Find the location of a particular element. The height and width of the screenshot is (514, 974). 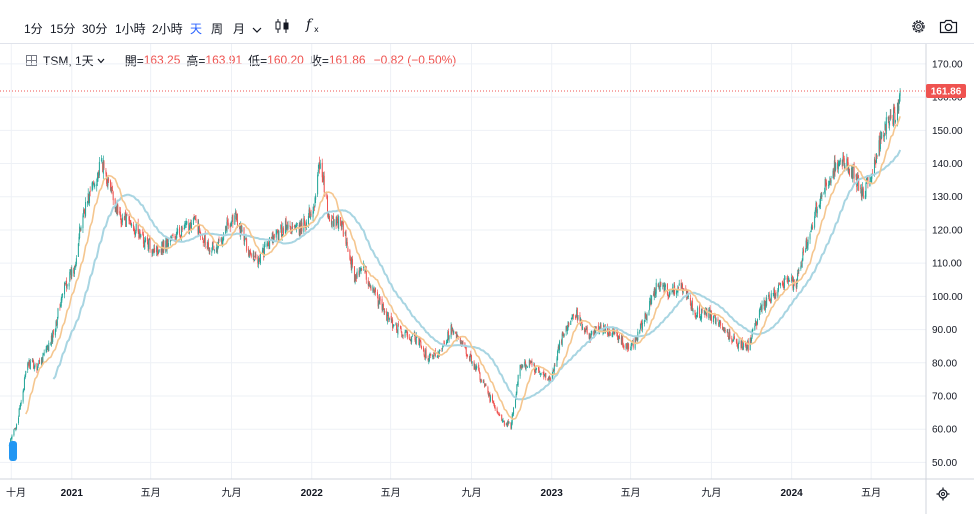

interval-1w: 周 is located at coordinates (217, 22).